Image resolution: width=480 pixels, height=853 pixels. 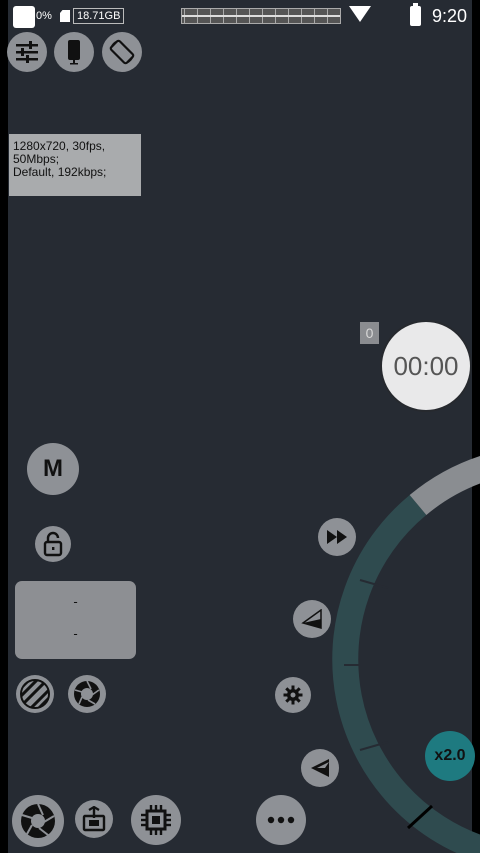 I want to click on tray-download-icon, so click(x=94, y=819).